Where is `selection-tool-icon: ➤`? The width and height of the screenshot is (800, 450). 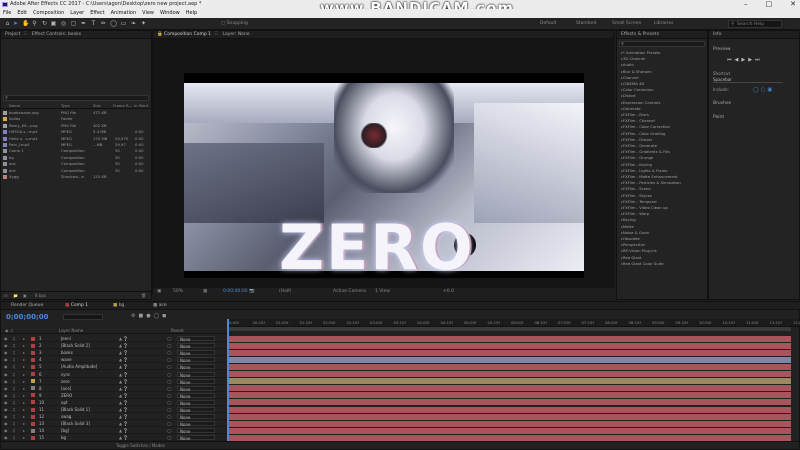 selection-tool-icon: ➤ is located at coordinates (15, 23).